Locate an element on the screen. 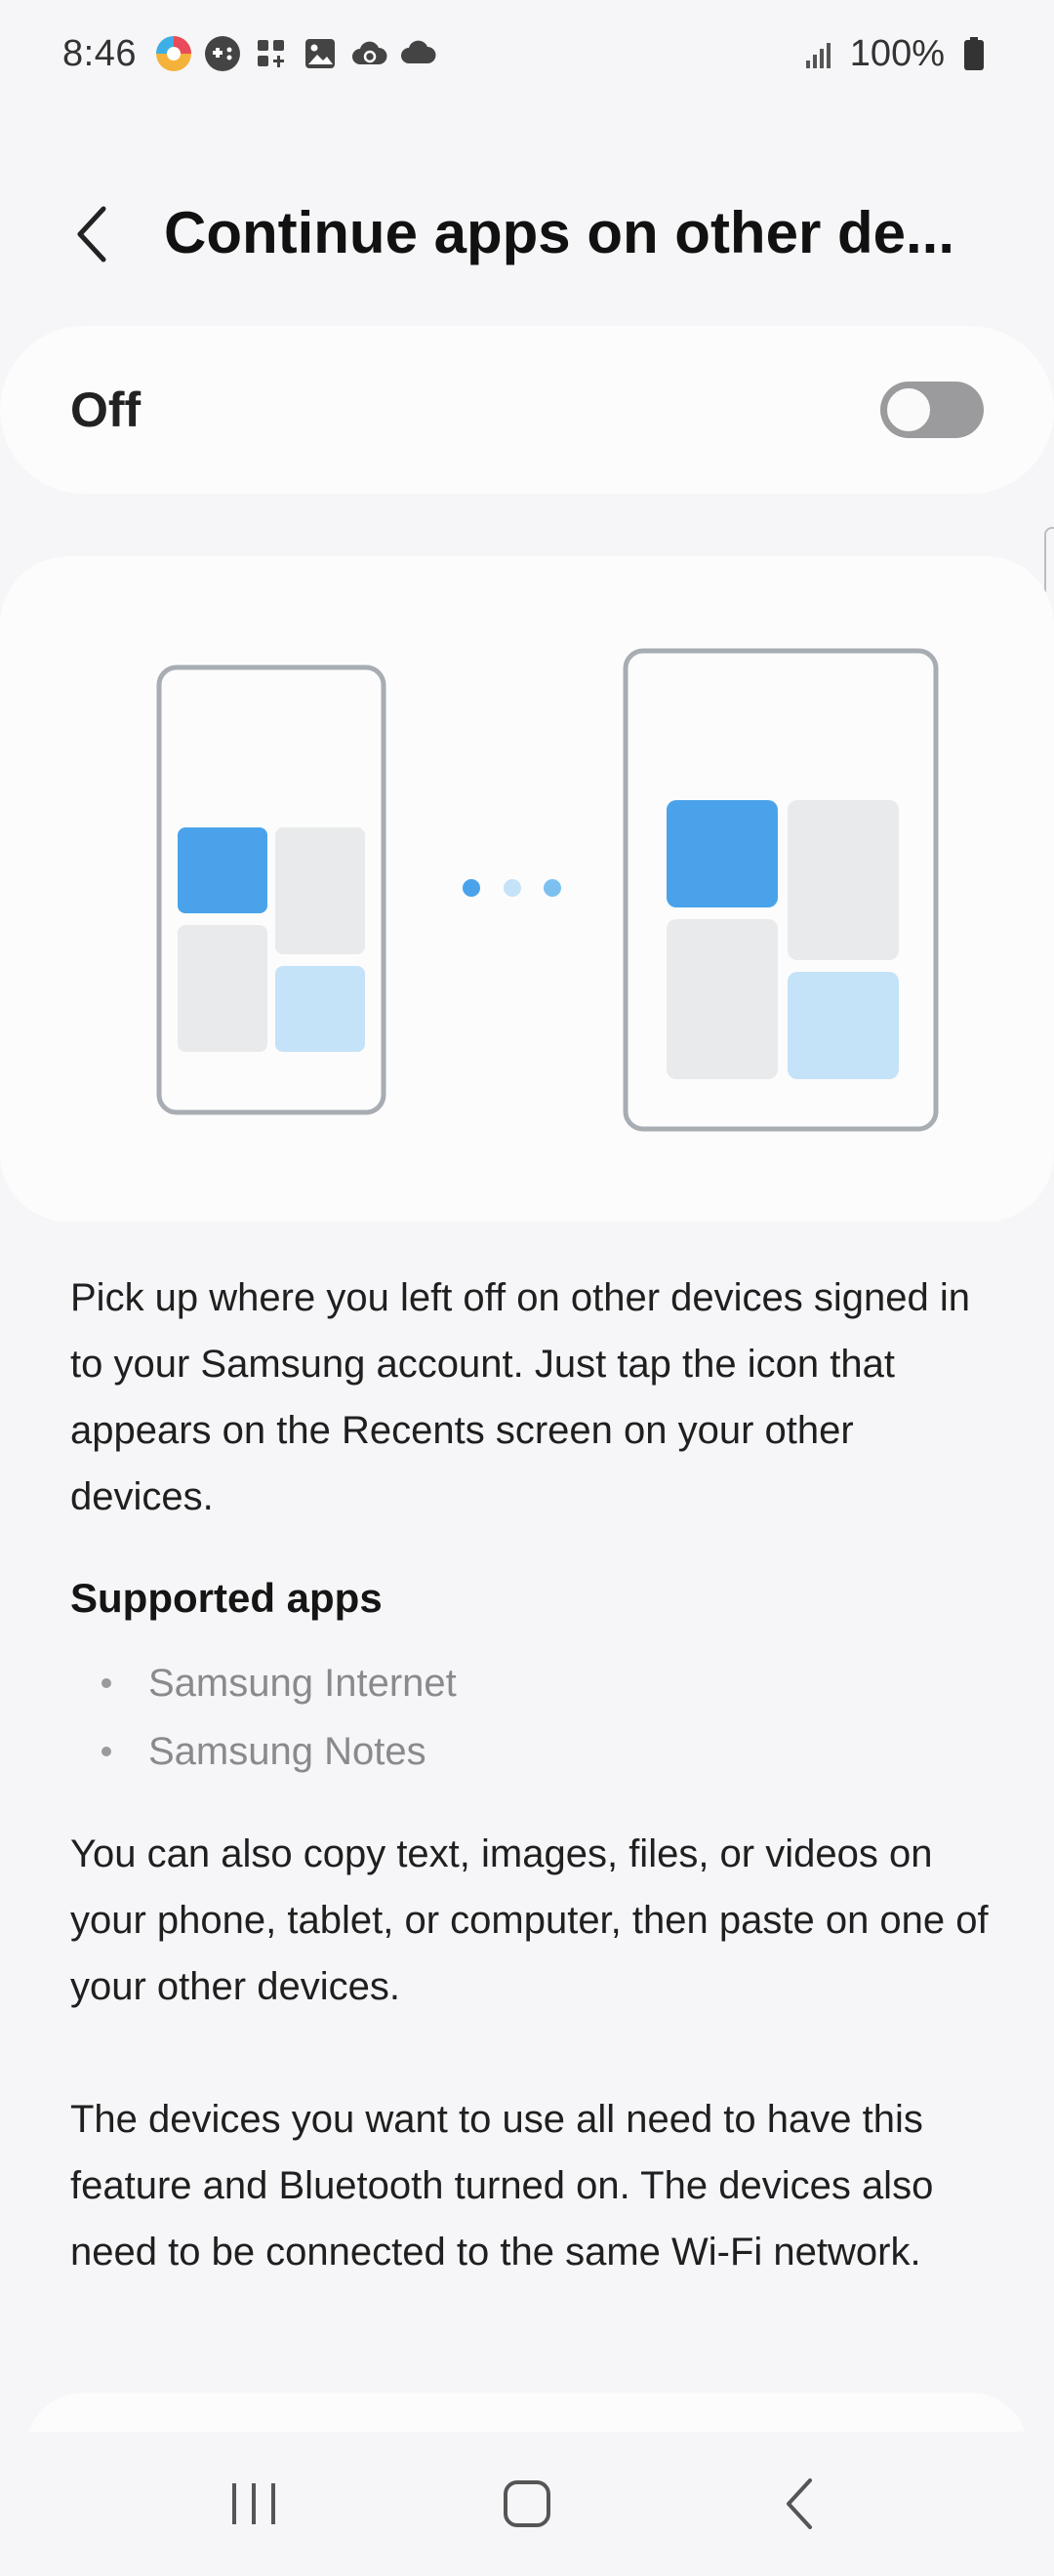  list-item: Samsung Notes is located at coordinates (279, 1751).